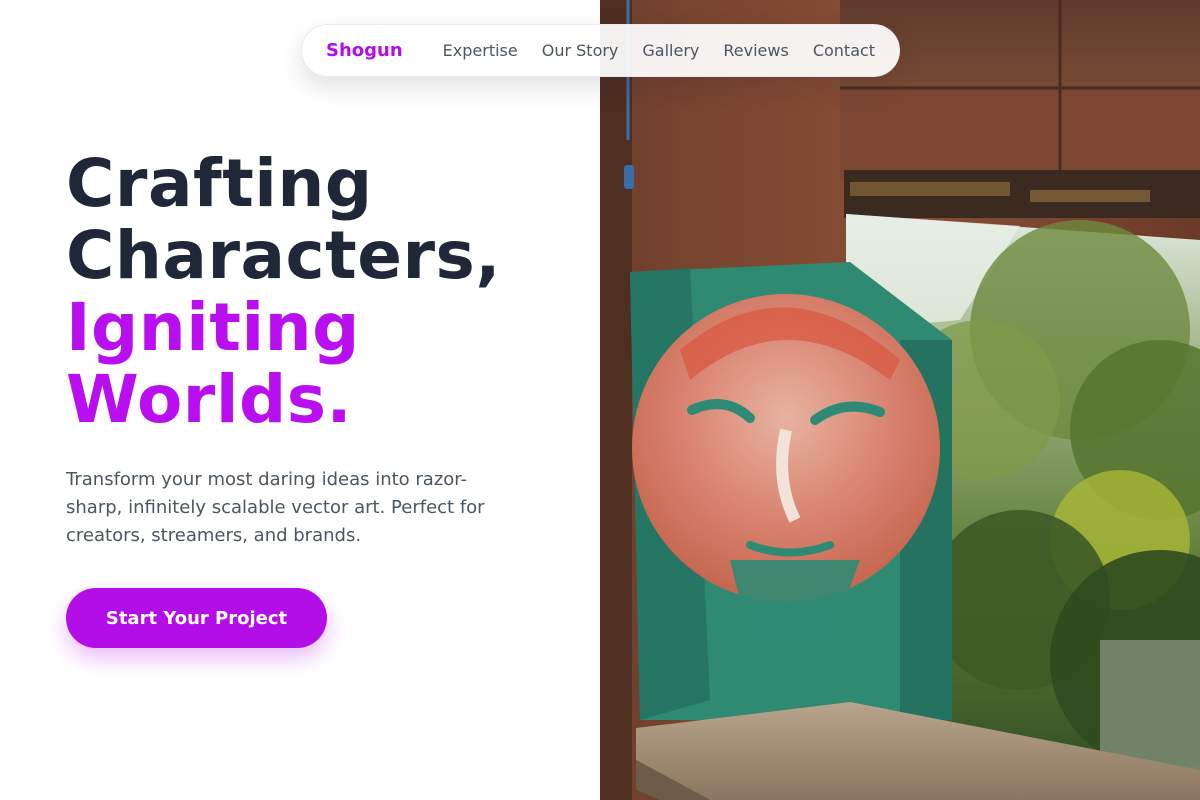 The width and height of the screenshot is (1200, 800). I want to click on headline-line-2: Characters,, so click(283, 255).